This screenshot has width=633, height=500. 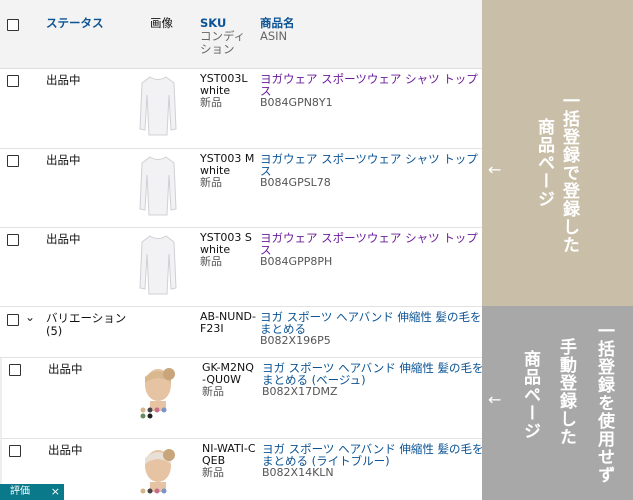 What do you see at coordinates (32, 492) in the screenshot?
I see `feedback-badge: 評価 ×` at bounding box center [32, 492].